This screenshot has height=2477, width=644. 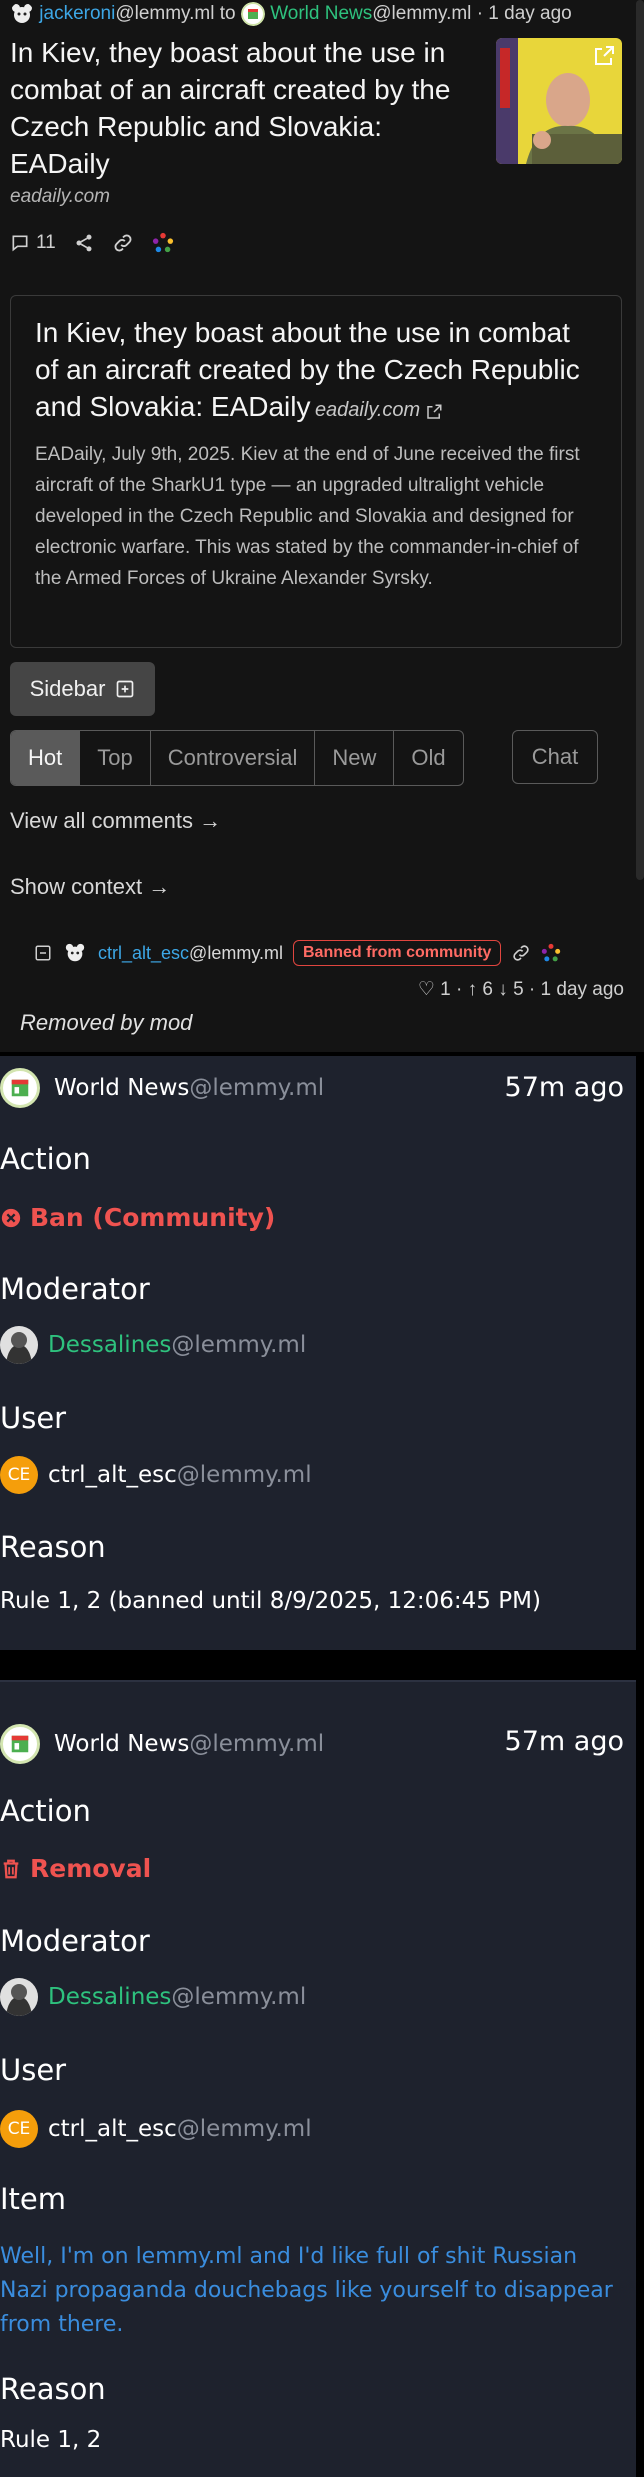 I want to click on post-actions: 11, so click(x=92, y=243).